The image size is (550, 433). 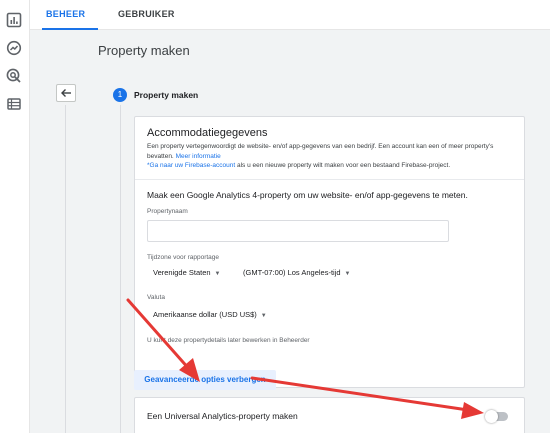 I want to click on timezone-label: Tijdzone voor rapportage, so click(x=183, y=257).